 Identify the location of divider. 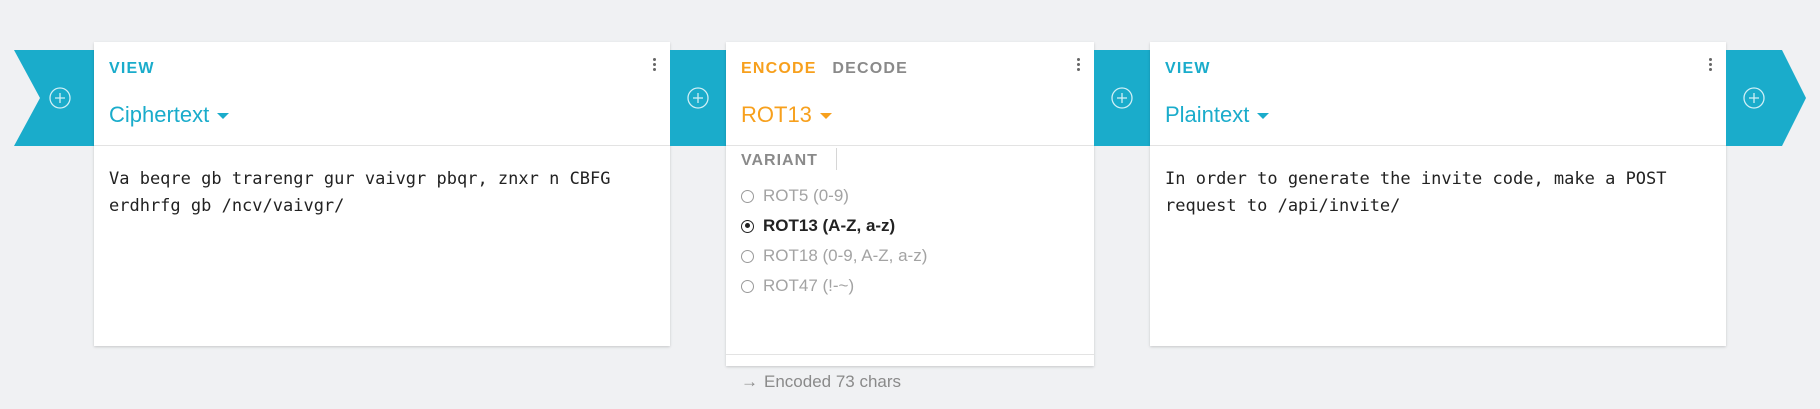
(836, 159).